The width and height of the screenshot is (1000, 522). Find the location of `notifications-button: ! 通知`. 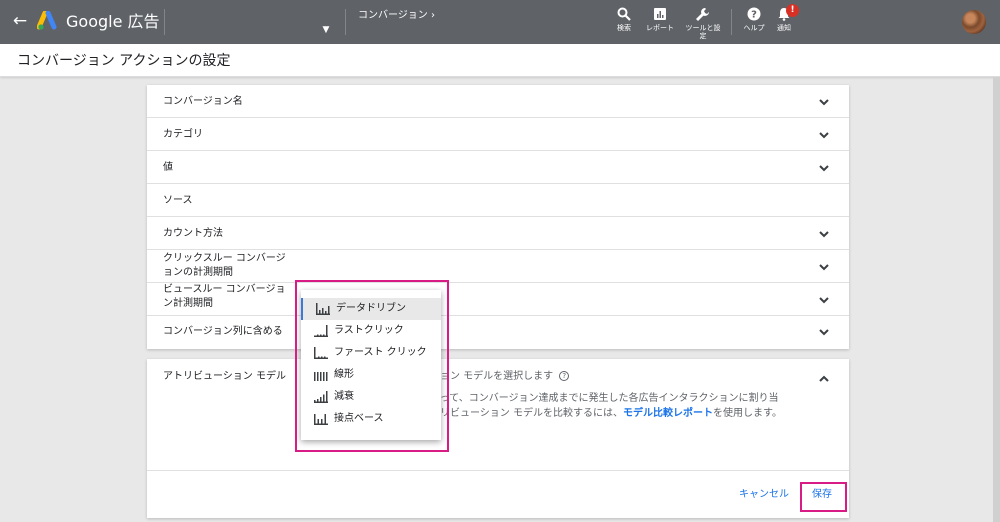

notifications-button: ! 通知 is located at coordinates (784, 23).